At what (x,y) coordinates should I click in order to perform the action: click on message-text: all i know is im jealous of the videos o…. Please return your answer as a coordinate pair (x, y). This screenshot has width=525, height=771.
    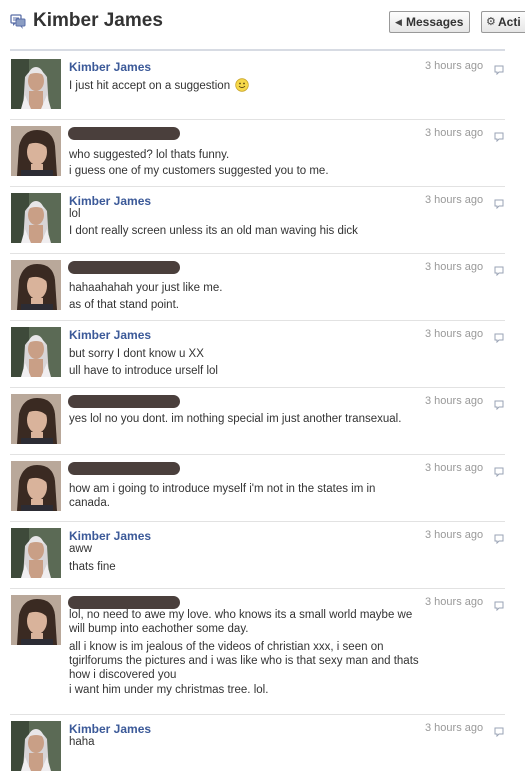
    Looking at the image, I should click on (244, 661).